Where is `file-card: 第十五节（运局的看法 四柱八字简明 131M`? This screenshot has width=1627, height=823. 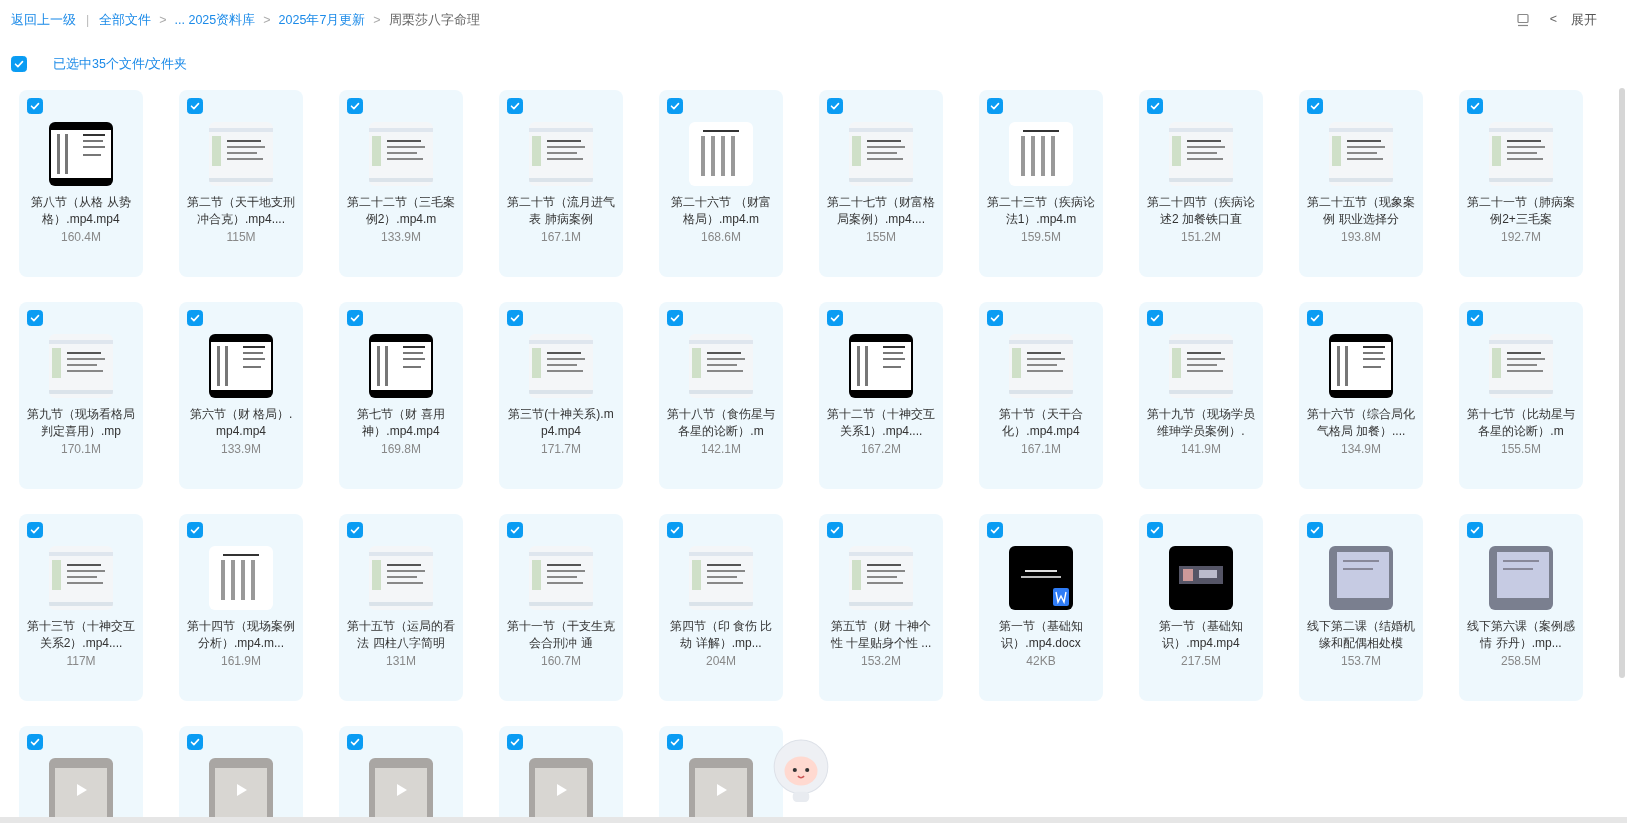 file-card: 第十五节（运局的看法 四柱八字简明 131M is located at coordinates (401, 607).